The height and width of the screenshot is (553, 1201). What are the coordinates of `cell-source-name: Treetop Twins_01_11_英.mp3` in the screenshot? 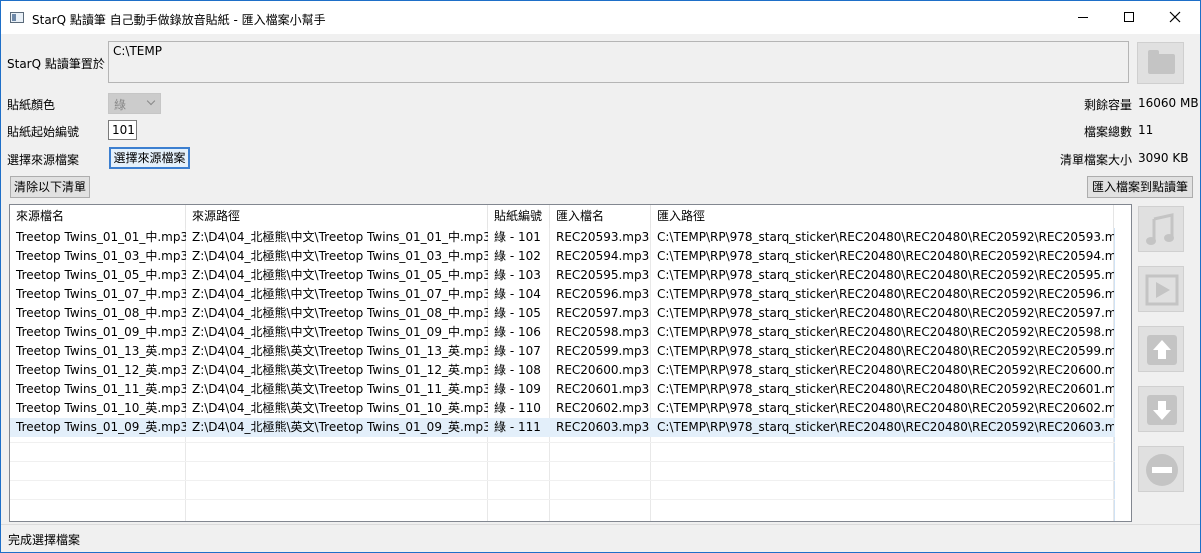 It's located at (101, 389).